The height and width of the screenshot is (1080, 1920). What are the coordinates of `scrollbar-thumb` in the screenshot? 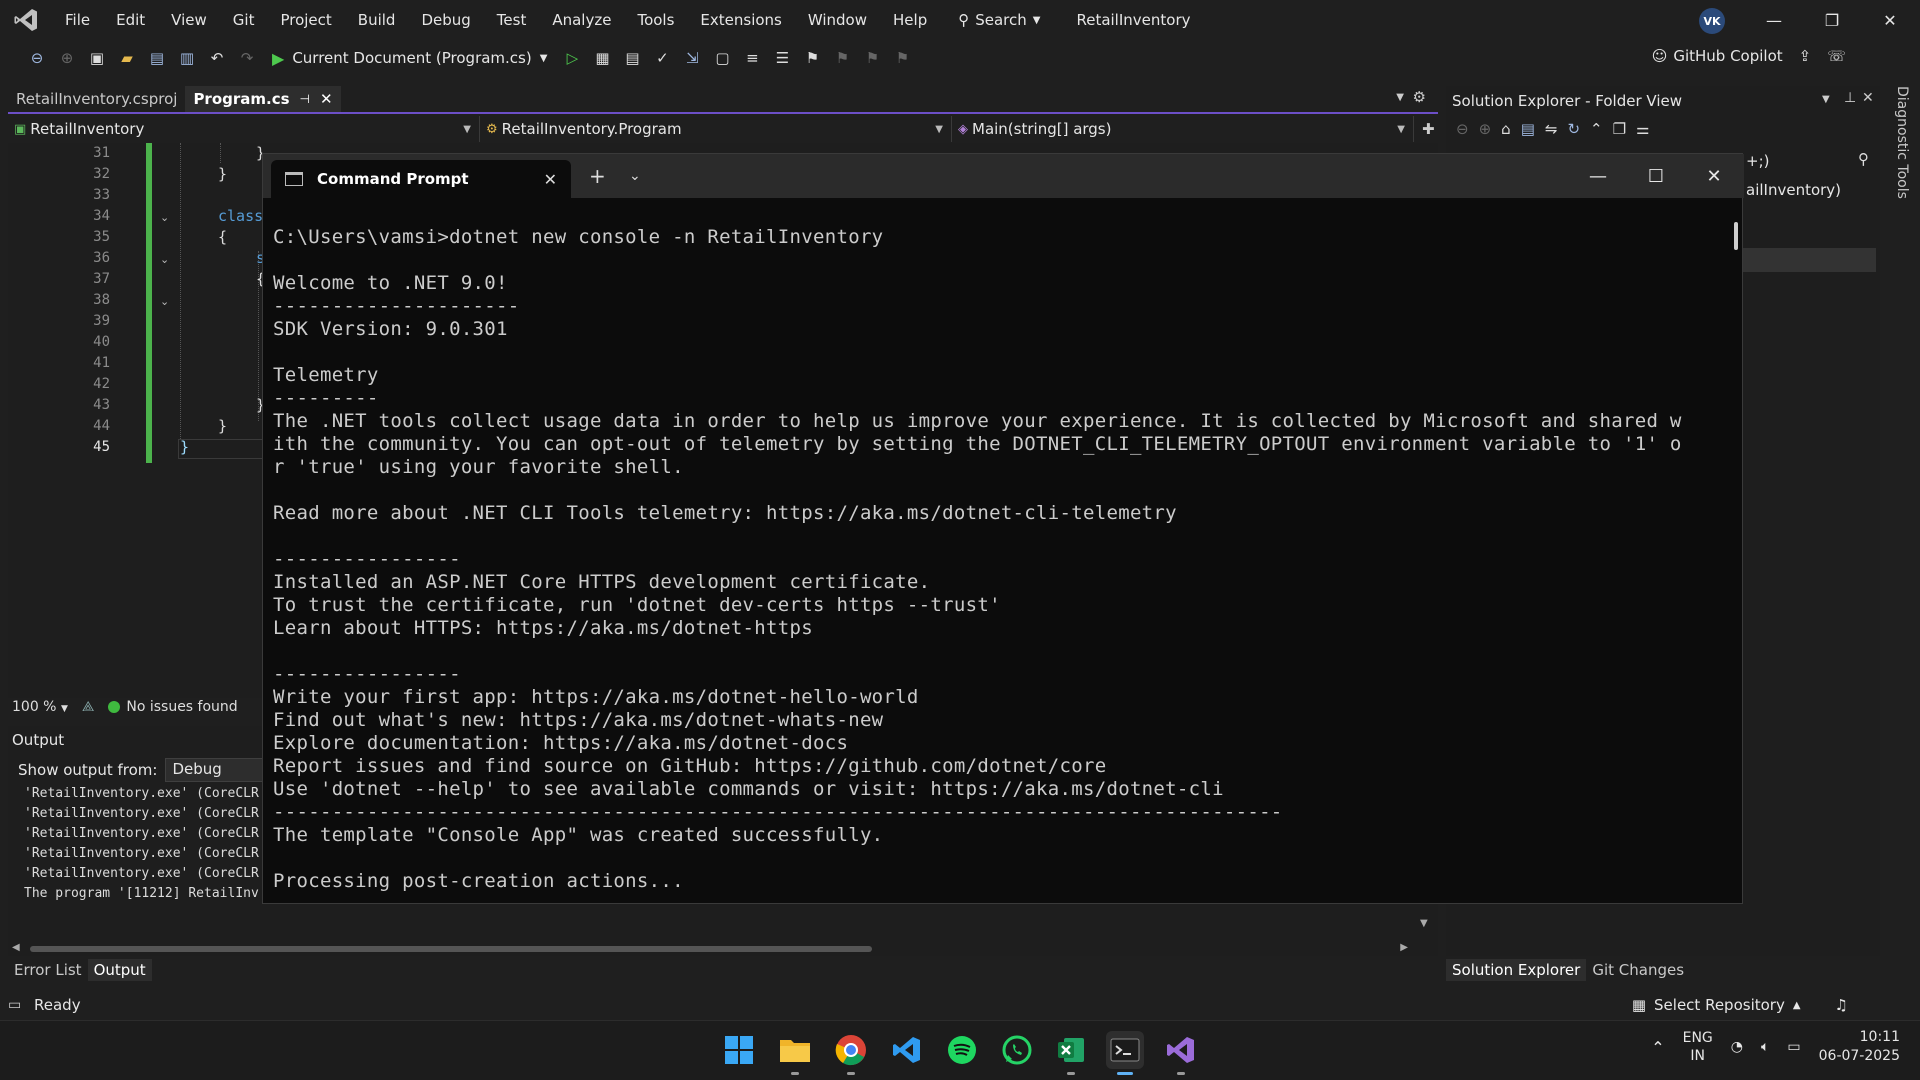 It's located at (451, 949).